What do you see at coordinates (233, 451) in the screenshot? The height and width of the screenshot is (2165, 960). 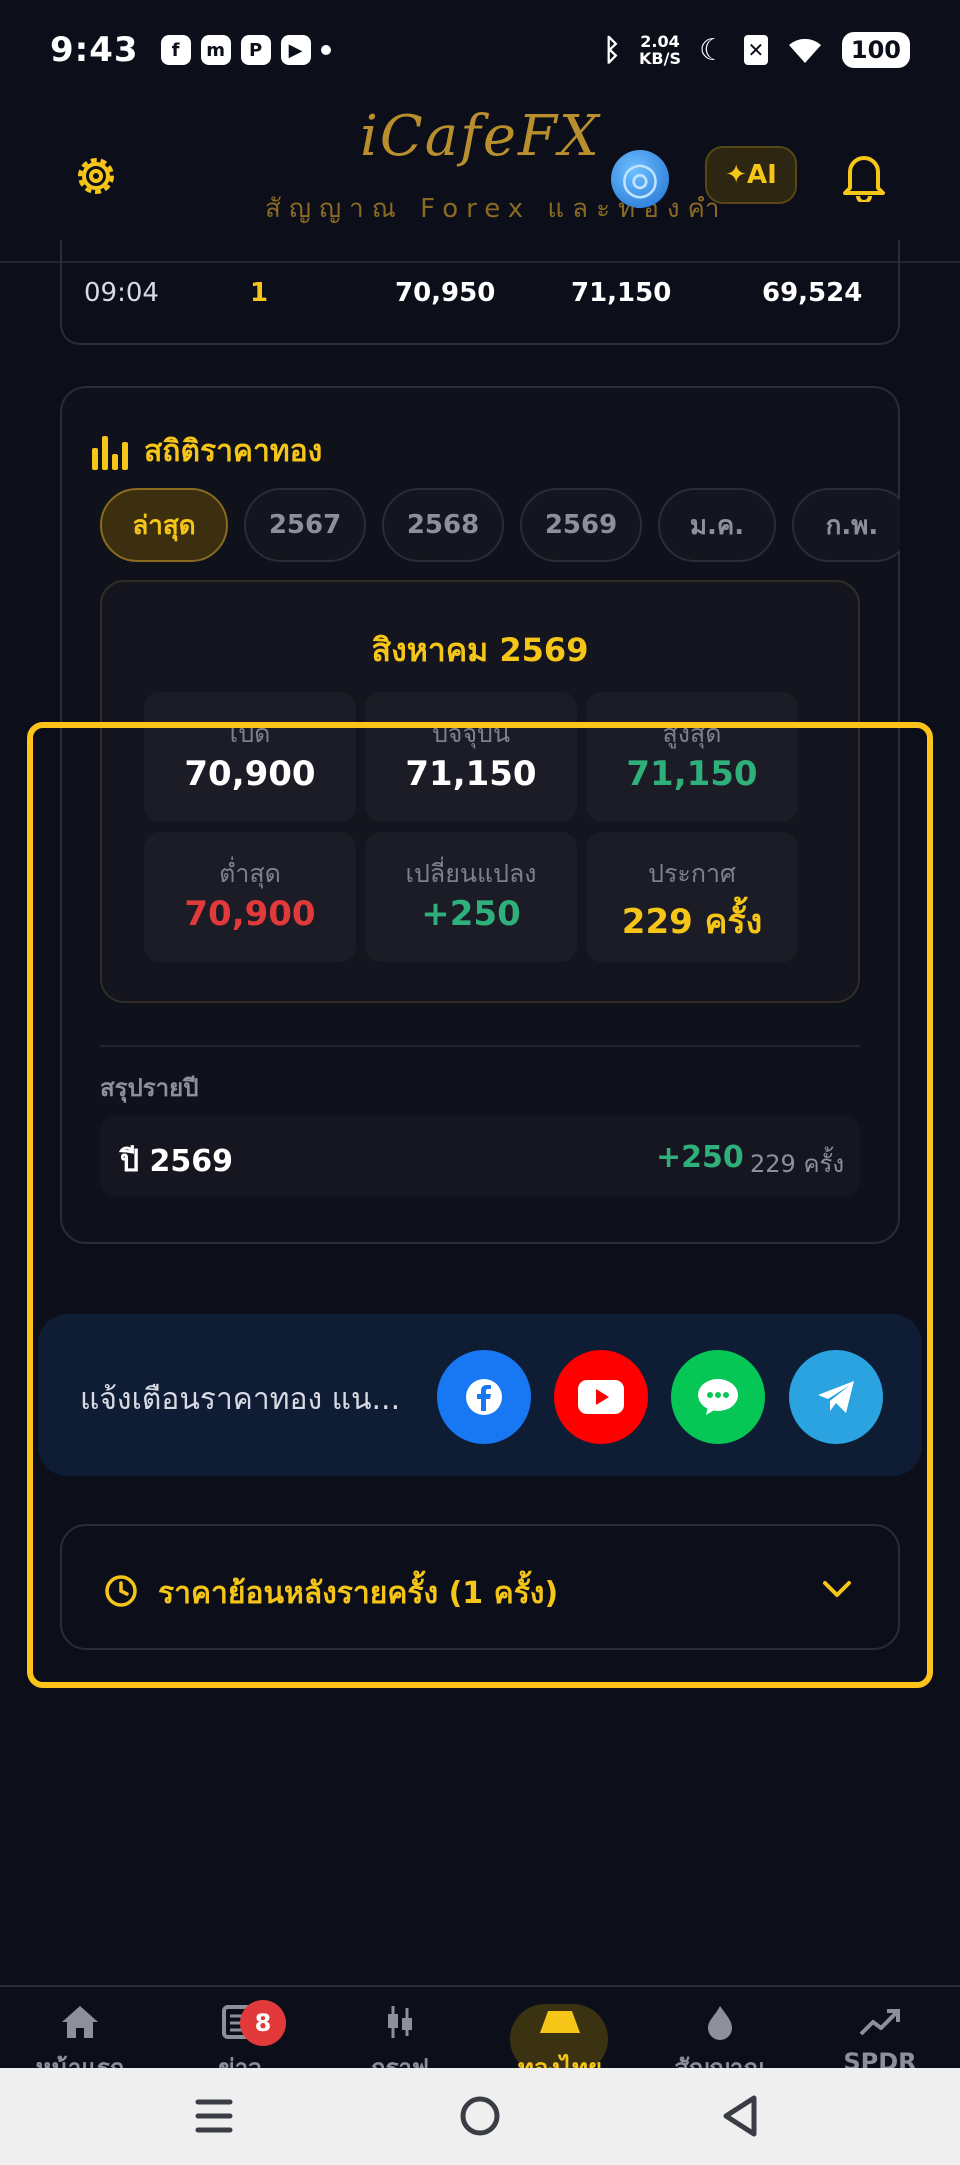 I see `stats-title-text: สถิติราคาทอง` at bounding box center [233, 451].